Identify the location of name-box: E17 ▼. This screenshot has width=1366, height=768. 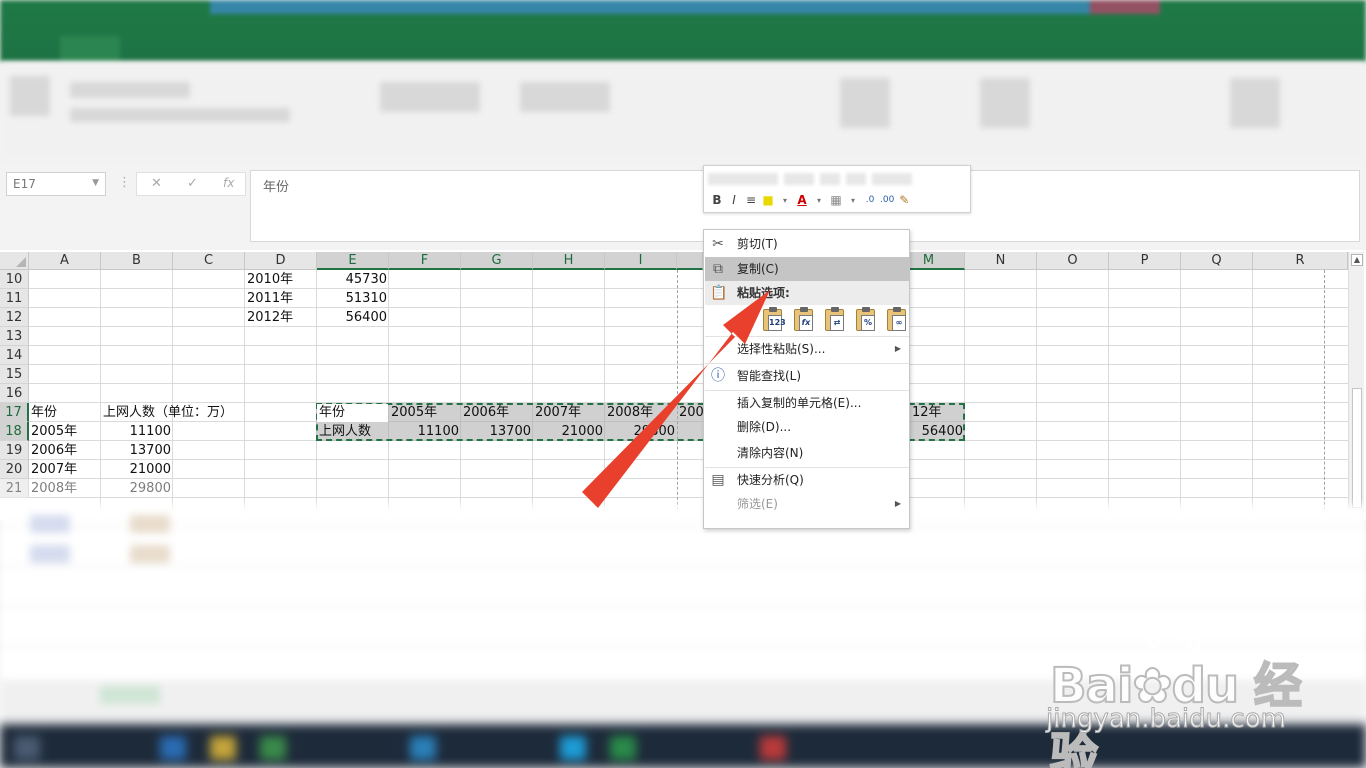
(56, 184).